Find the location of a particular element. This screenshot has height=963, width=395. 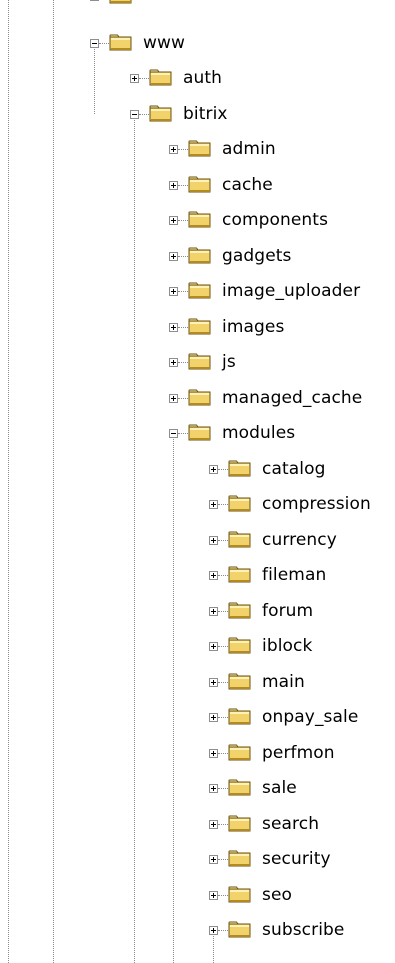

tree-node-label: iblock is located at coordinates (287, 646).